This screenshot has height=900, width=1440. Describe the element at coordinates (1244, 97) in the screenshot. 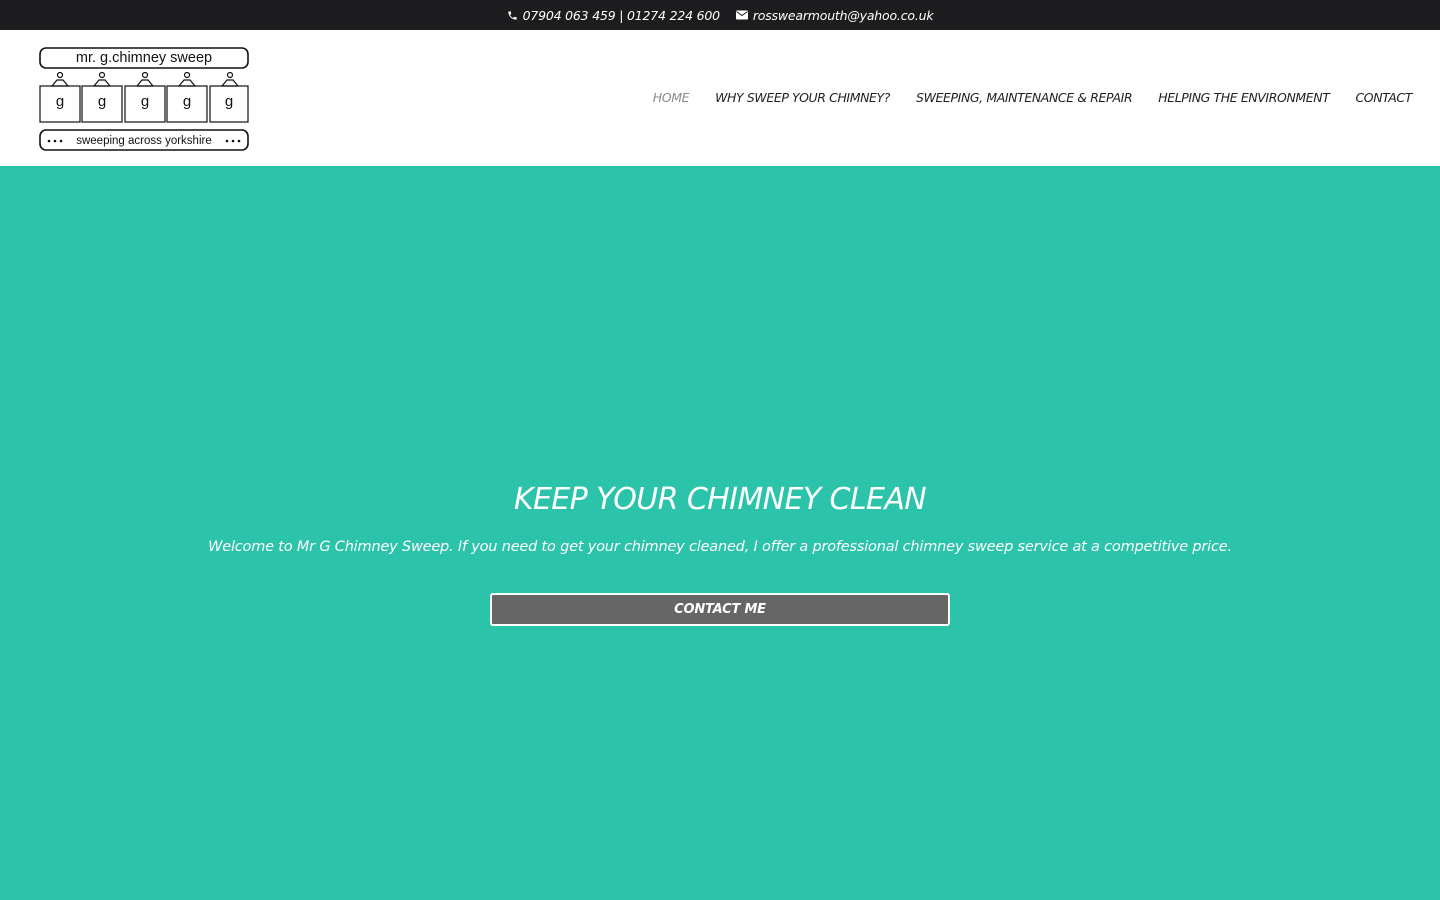

I see `nav-item-helping-environment: HELPING THE ENVIRONMENT` at that location.